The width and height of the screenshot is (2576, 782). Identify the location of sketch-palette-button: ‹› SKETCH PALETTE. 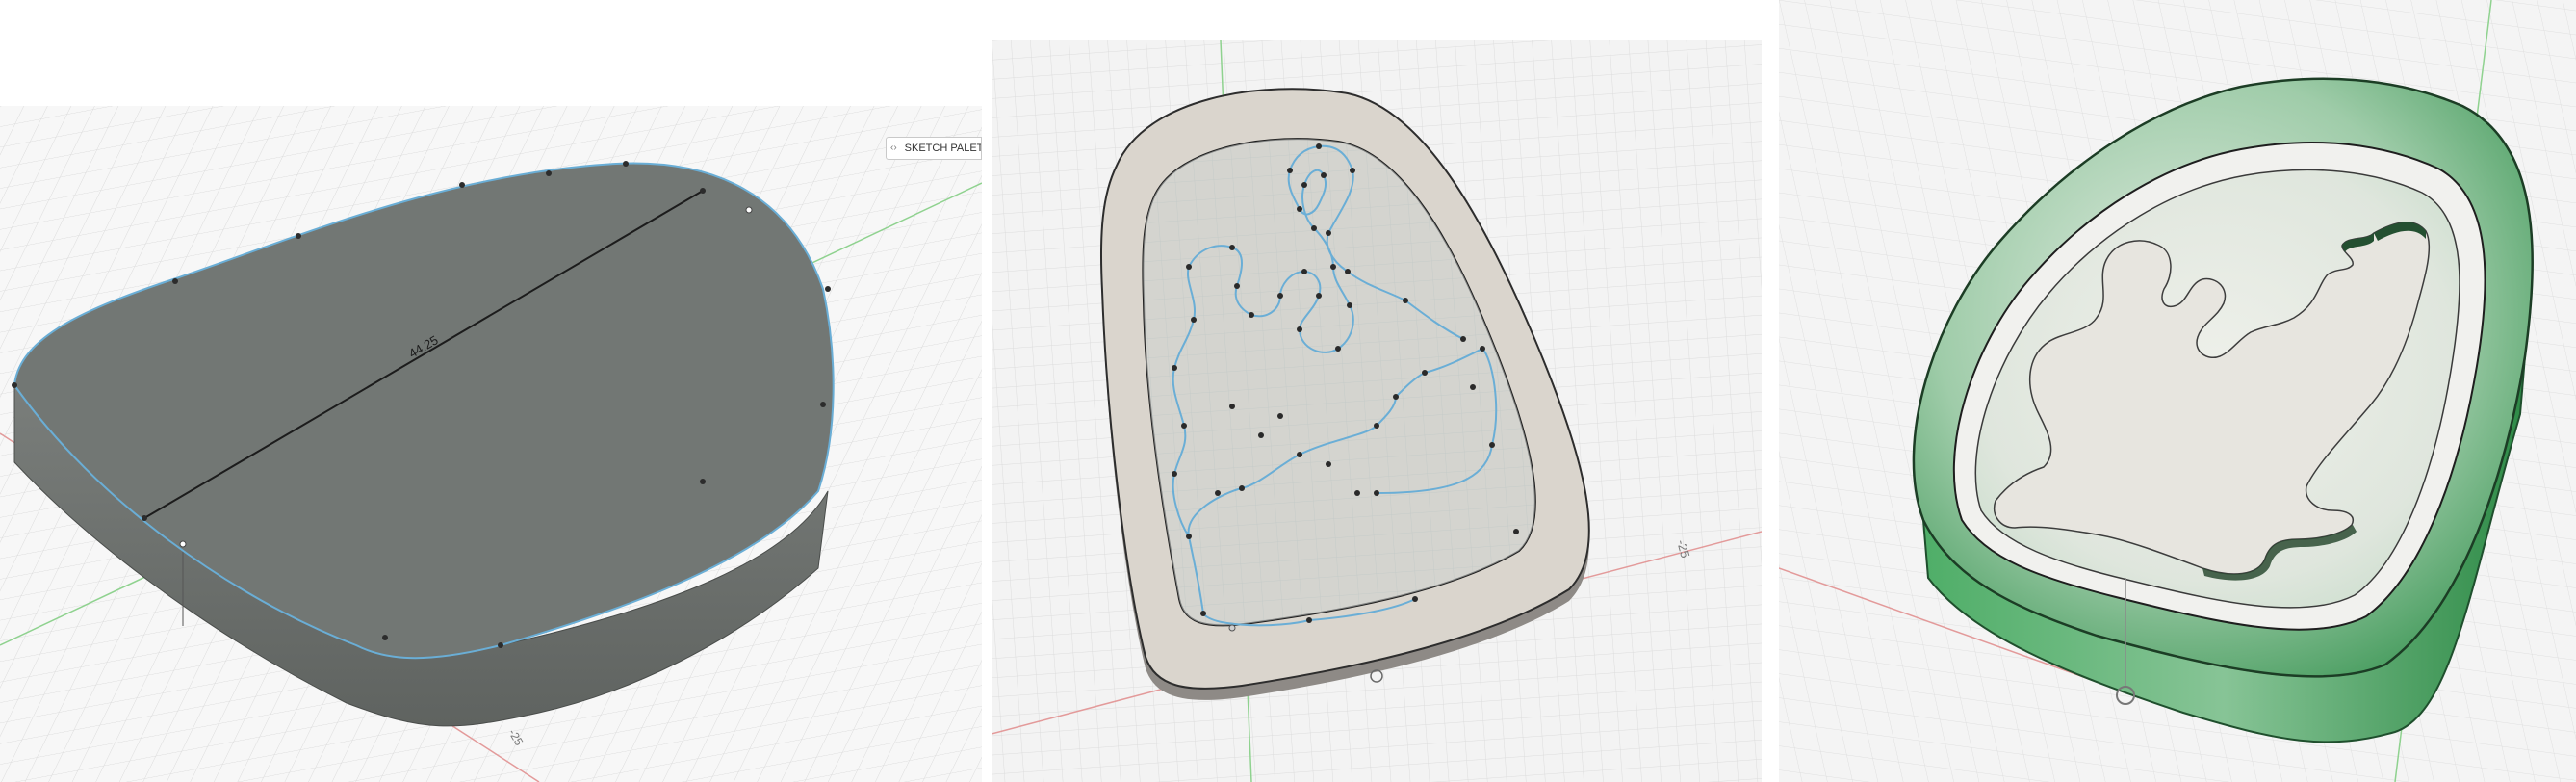
(934, 149).